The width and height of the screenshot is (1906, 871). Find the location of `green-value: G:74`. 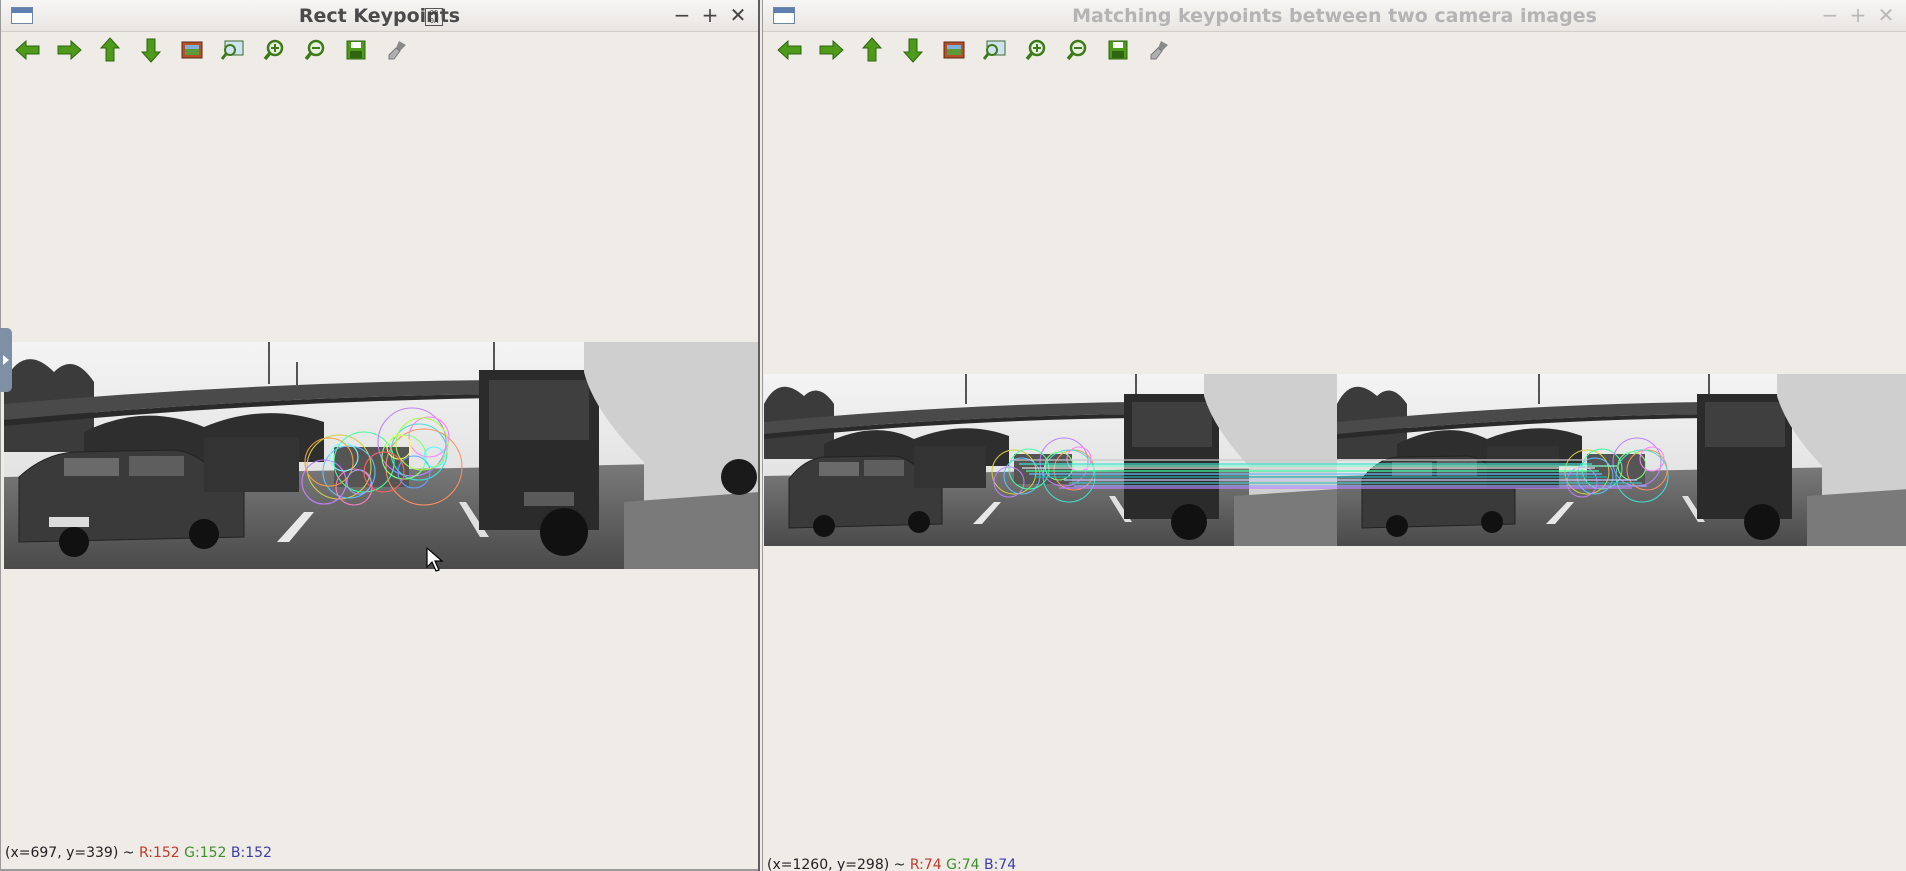

green-value: G:74 is located at coordinates (963, 864).